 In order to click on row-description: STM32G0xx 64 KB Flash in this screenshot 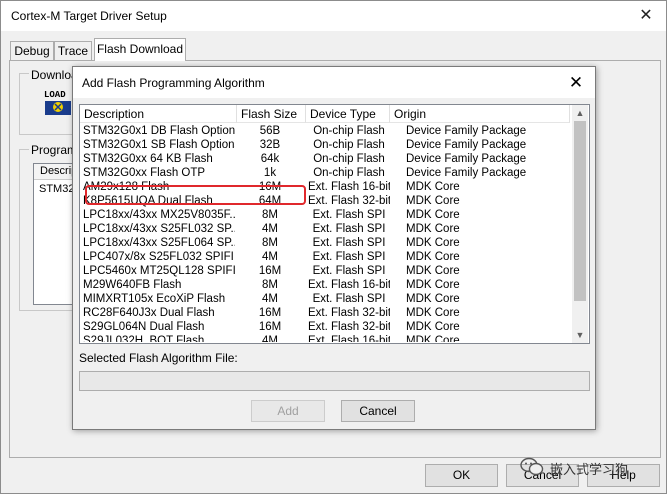, I will do `click(148, 159)`.